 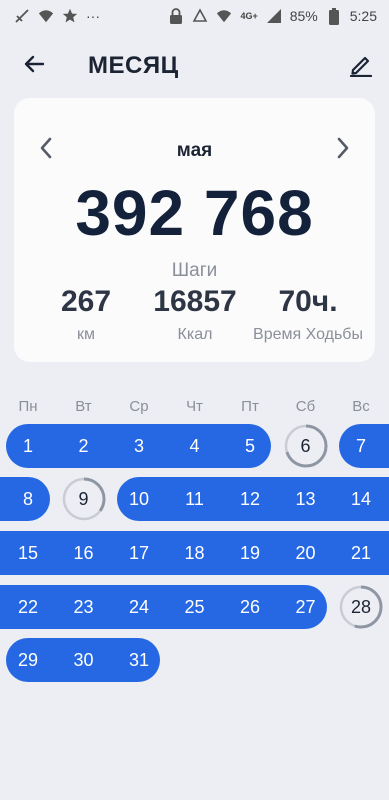 I want to click on calendar-week-1: 1 2 3 4 5 6 7, so click(x=194, y=446).